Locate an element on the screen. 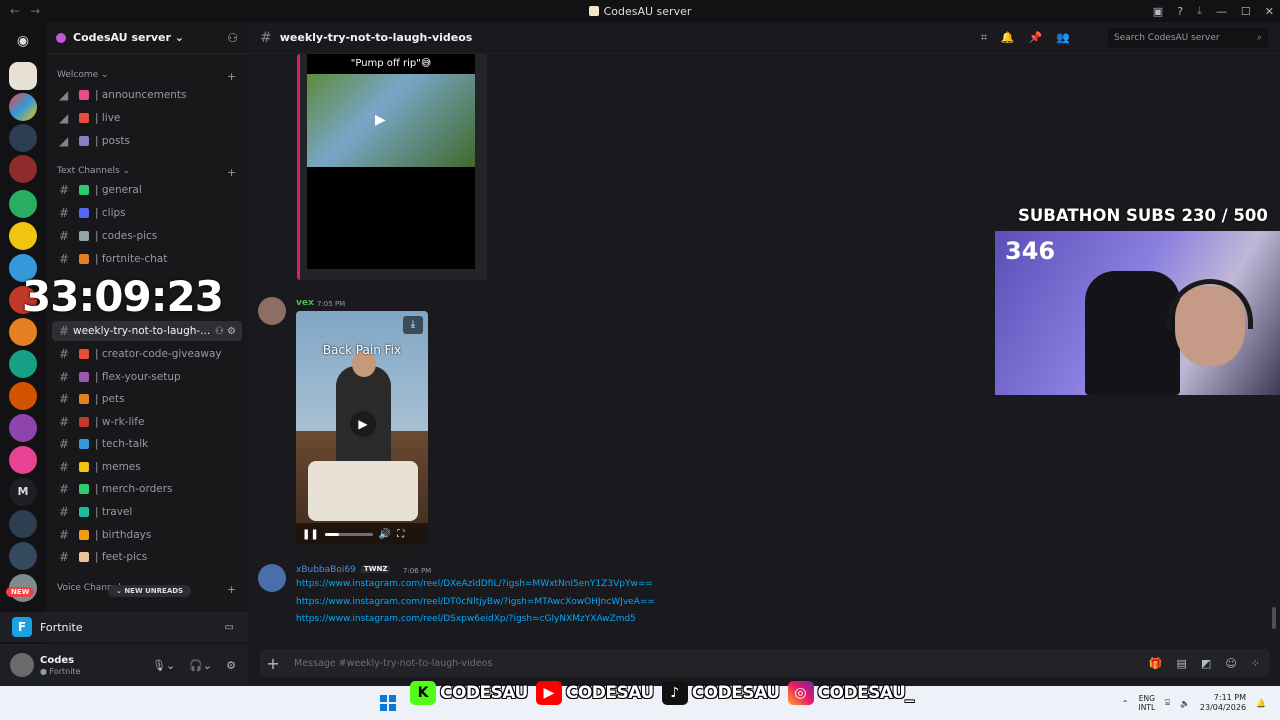 The width and height of the screenshot is (1280, 720). chevron-up-icon: ⌃ is located at coordinates (1125, 703).